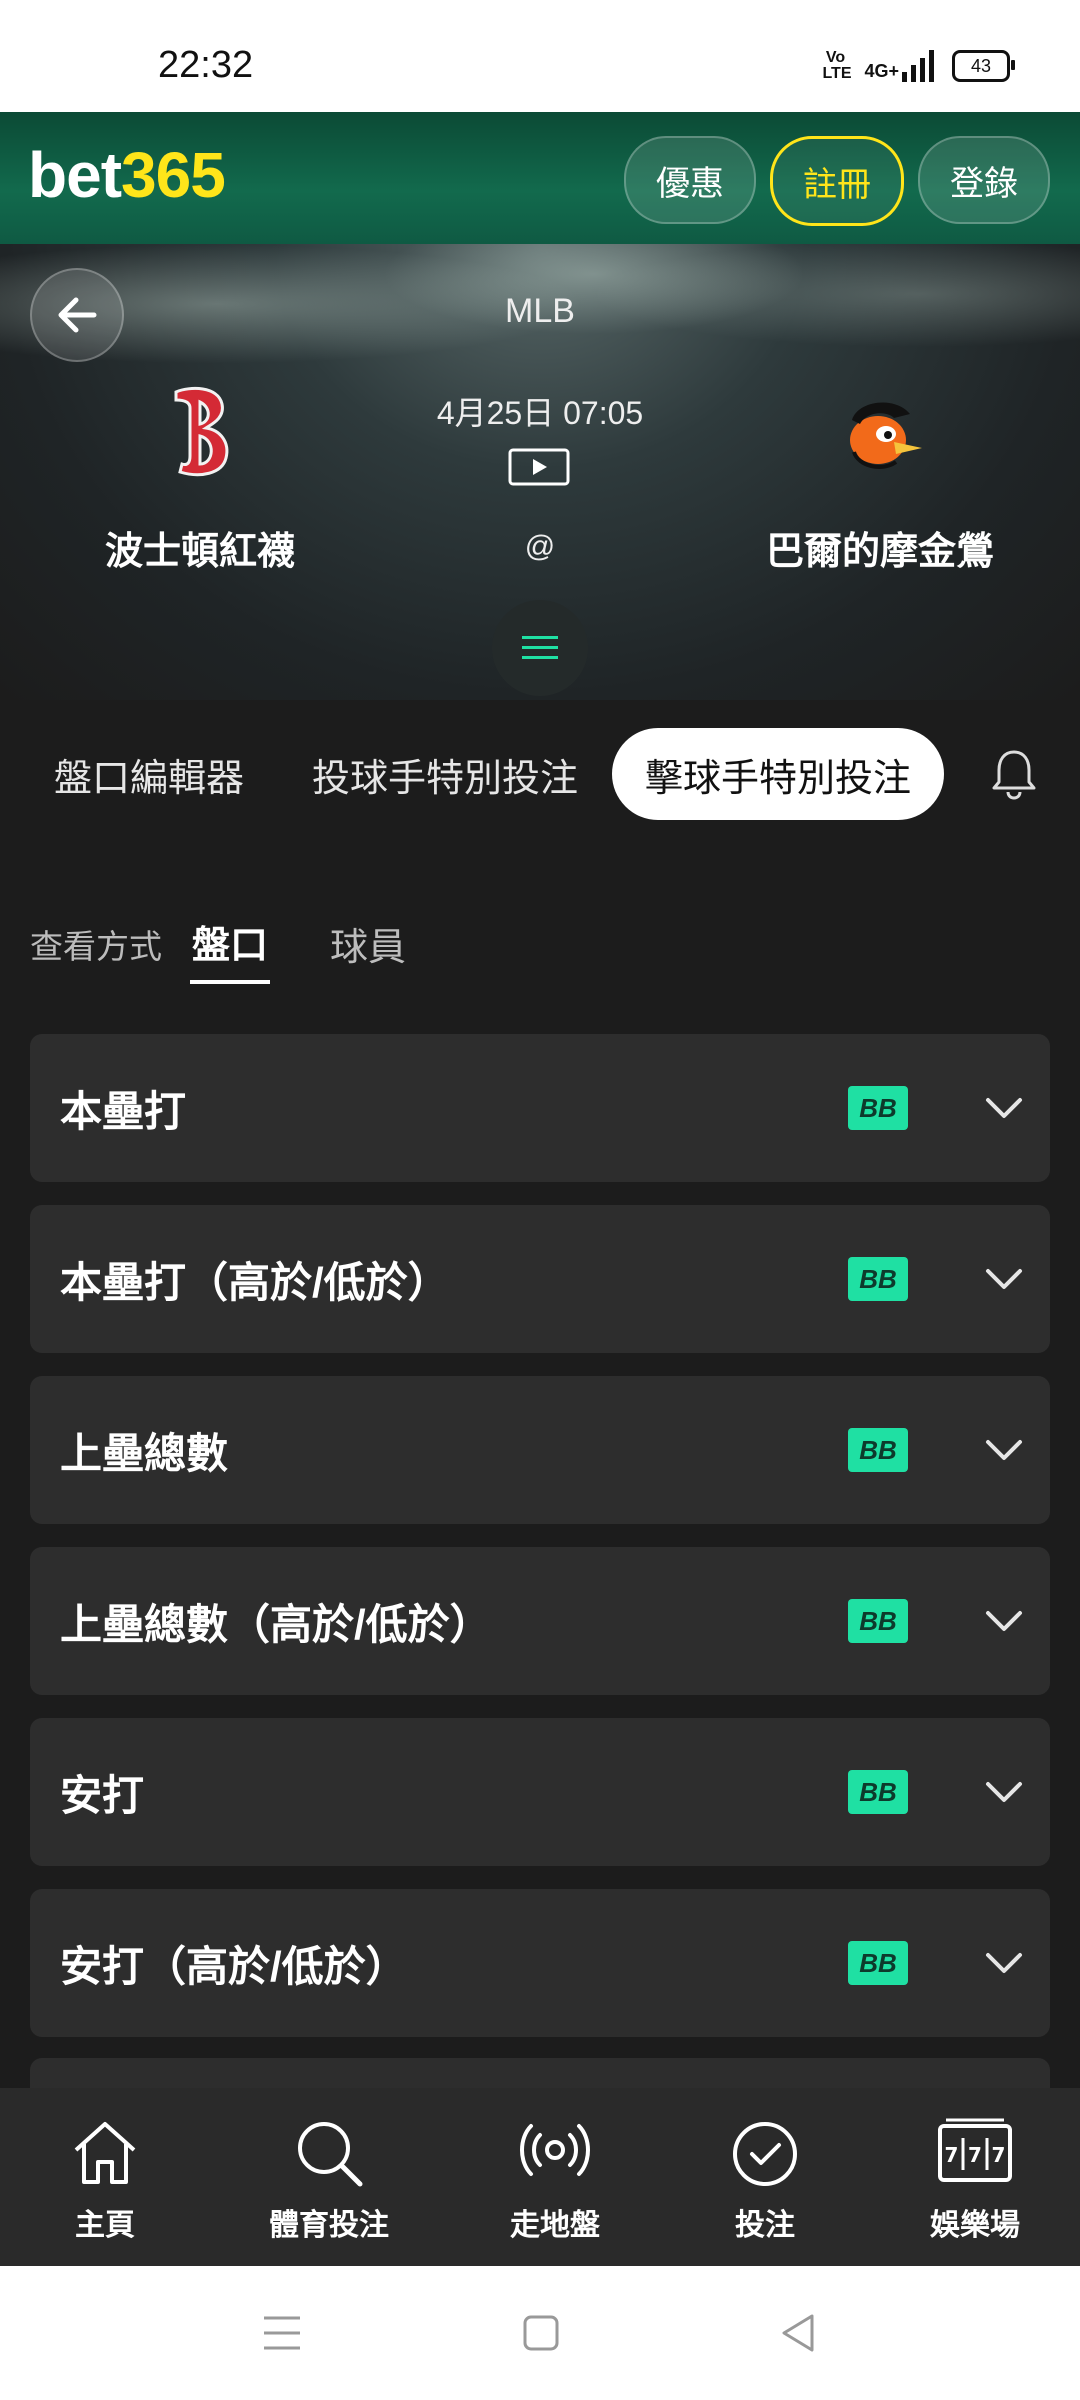 This screenshot has height=2400, width=1080. What do you see at coordinates (540, 178) in the screenshot?
I see `app-header: bet365 優惠 註冊 登錄` at bounding box center [540, 178].